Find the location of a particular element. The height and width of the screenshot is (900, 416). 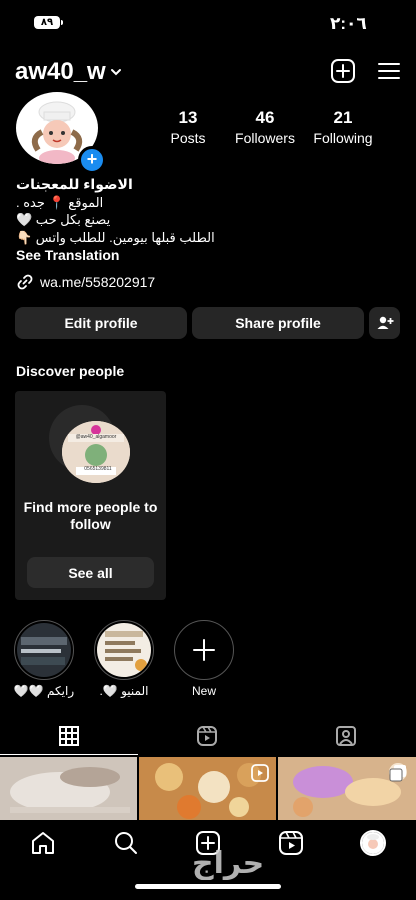

edit-profile-button: Edit profile is located at coordinates (101, 323).